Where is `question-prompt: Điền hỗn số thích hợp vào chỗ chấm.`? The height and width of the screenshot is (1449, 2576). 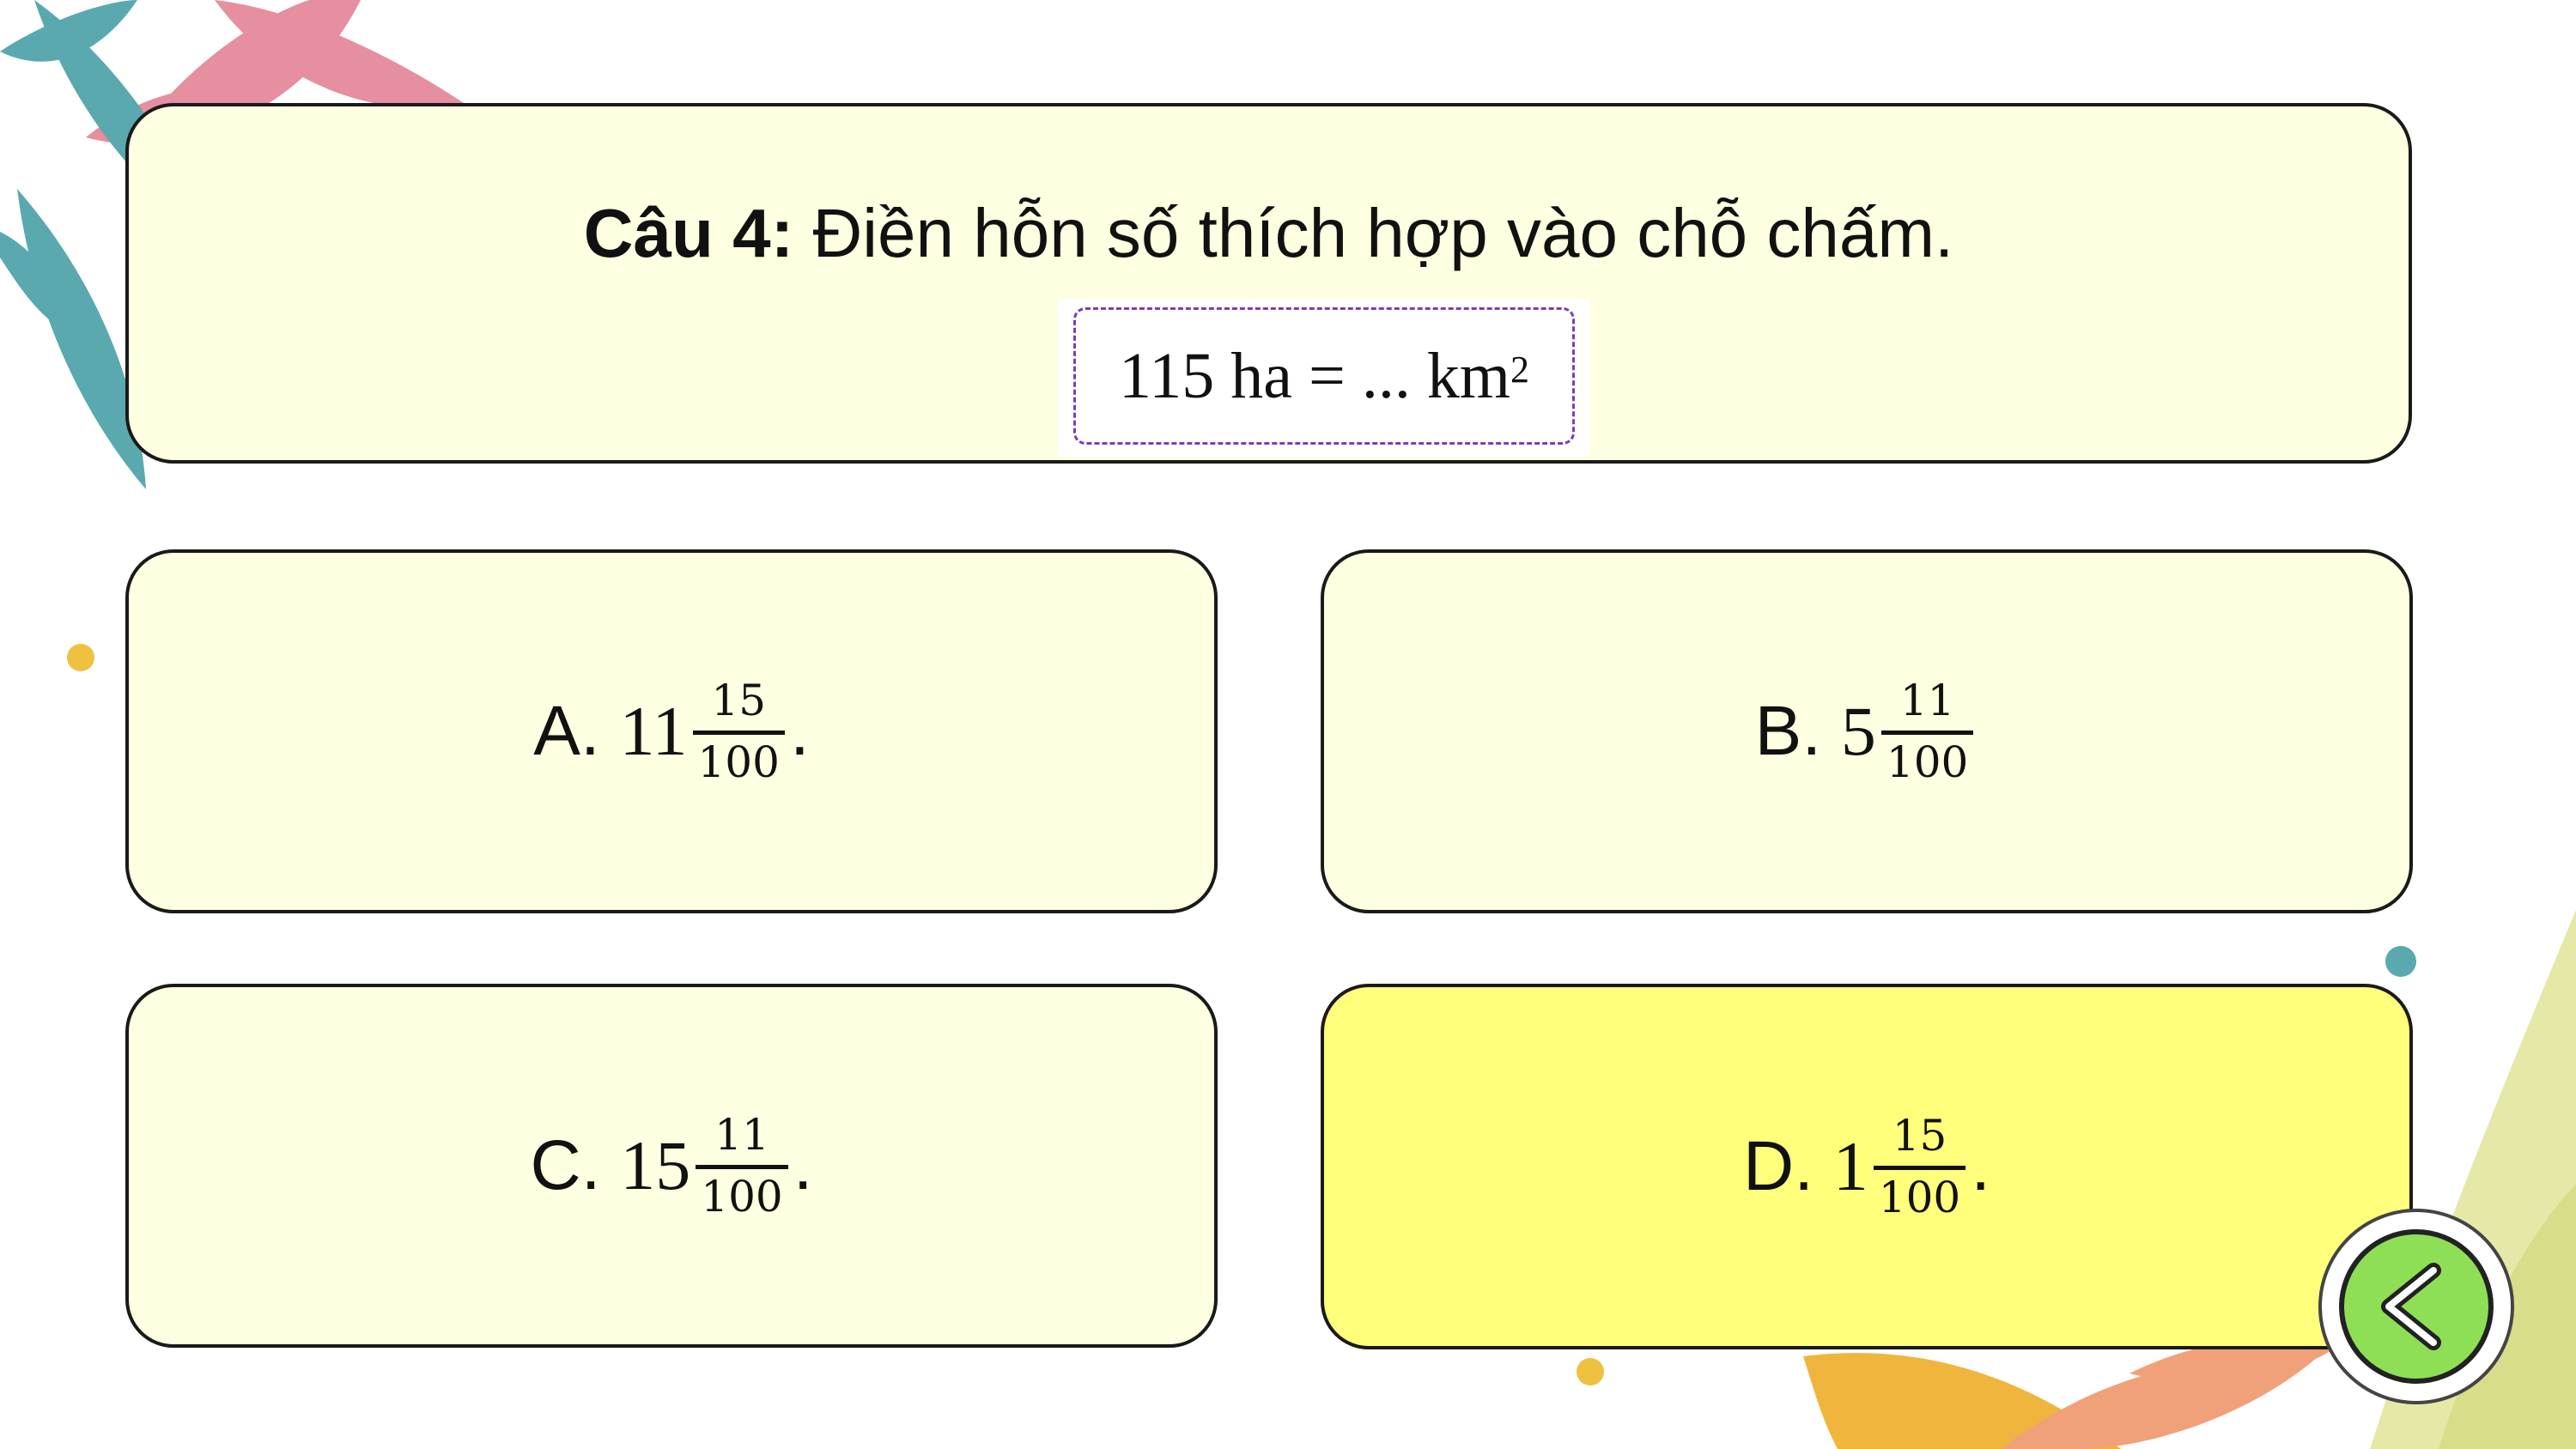 question-prompt: Điền hỗn số thích hợp vào chỗ chấm. is located at coordinates (1374, 233).